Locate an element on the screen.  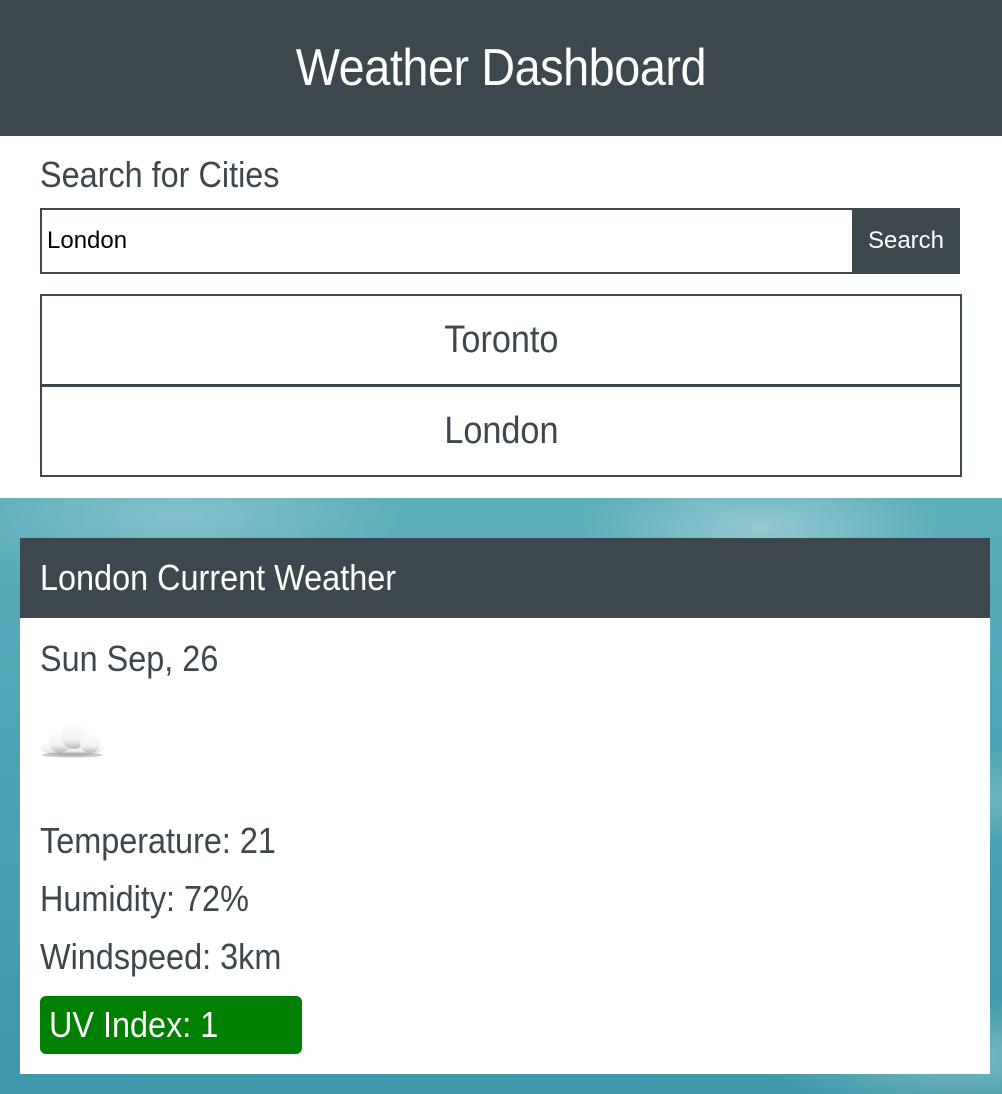
temperature-value: Temperature: 21 is located at coordinates (158, 840).